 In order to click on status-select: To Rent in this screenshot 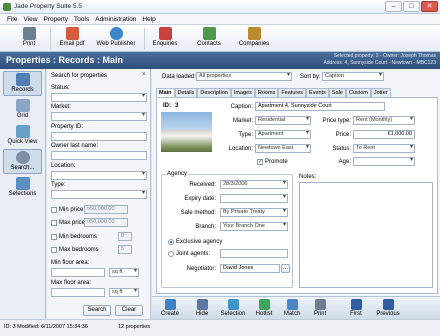, I will do `click(384, 148)`.